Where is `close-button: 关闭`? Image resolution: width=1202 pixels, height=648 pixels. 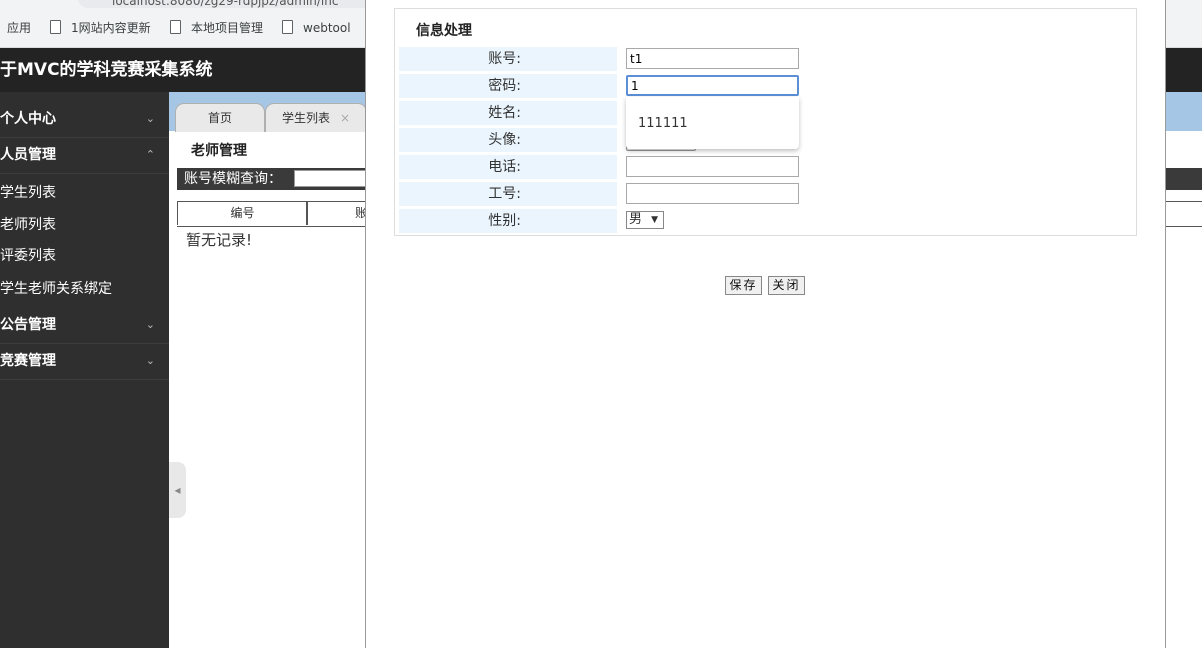 close-button: 关闭 is located at coordinates (786, 285).